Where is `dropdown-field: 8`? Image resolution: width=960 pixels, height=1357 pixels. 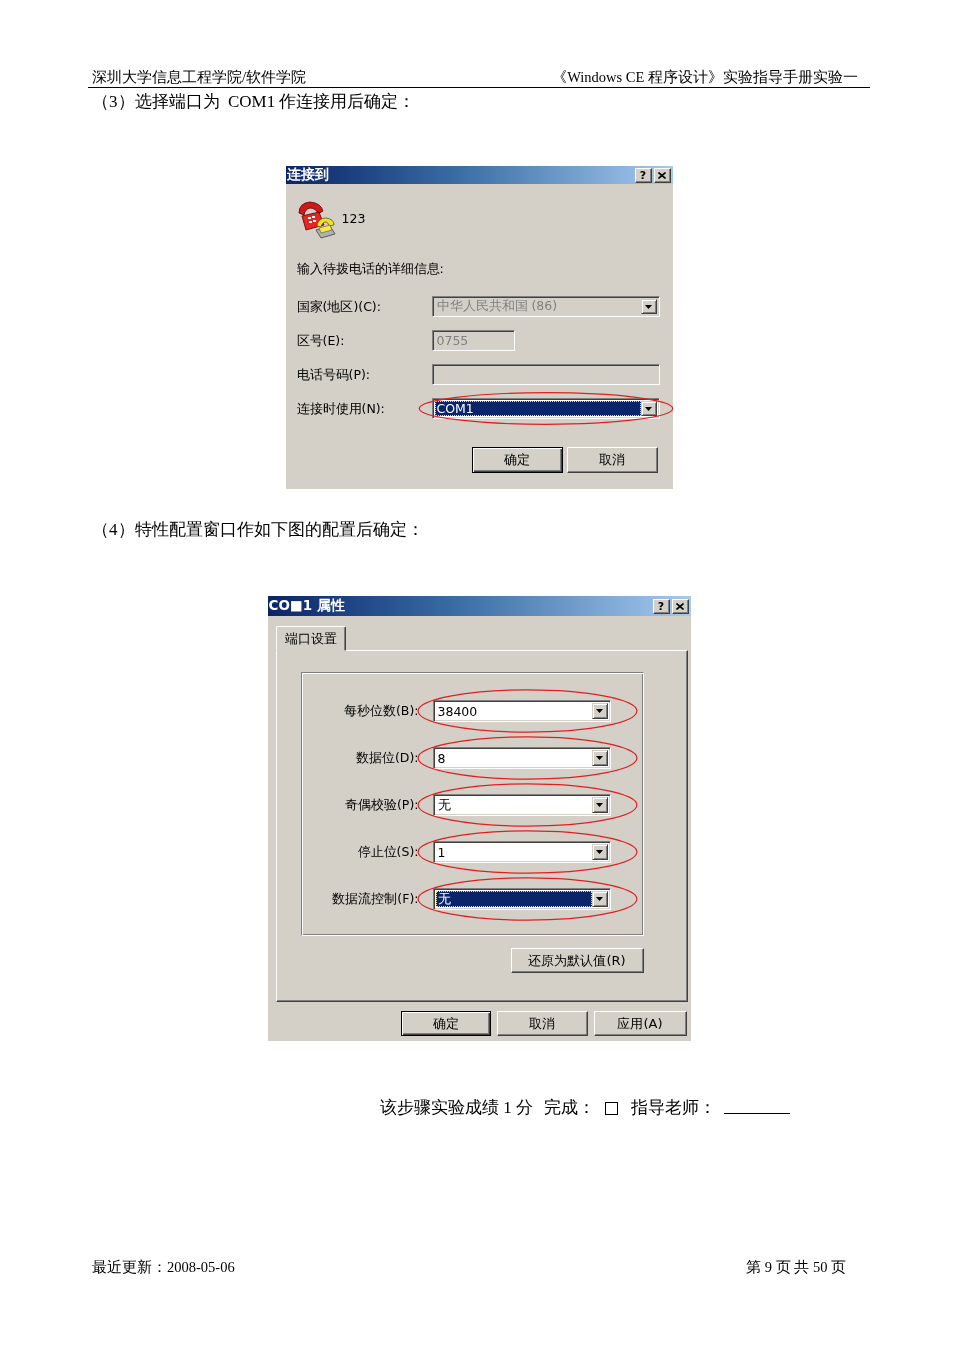
dropdown-field: 8 is located at coordinates (521, 758).